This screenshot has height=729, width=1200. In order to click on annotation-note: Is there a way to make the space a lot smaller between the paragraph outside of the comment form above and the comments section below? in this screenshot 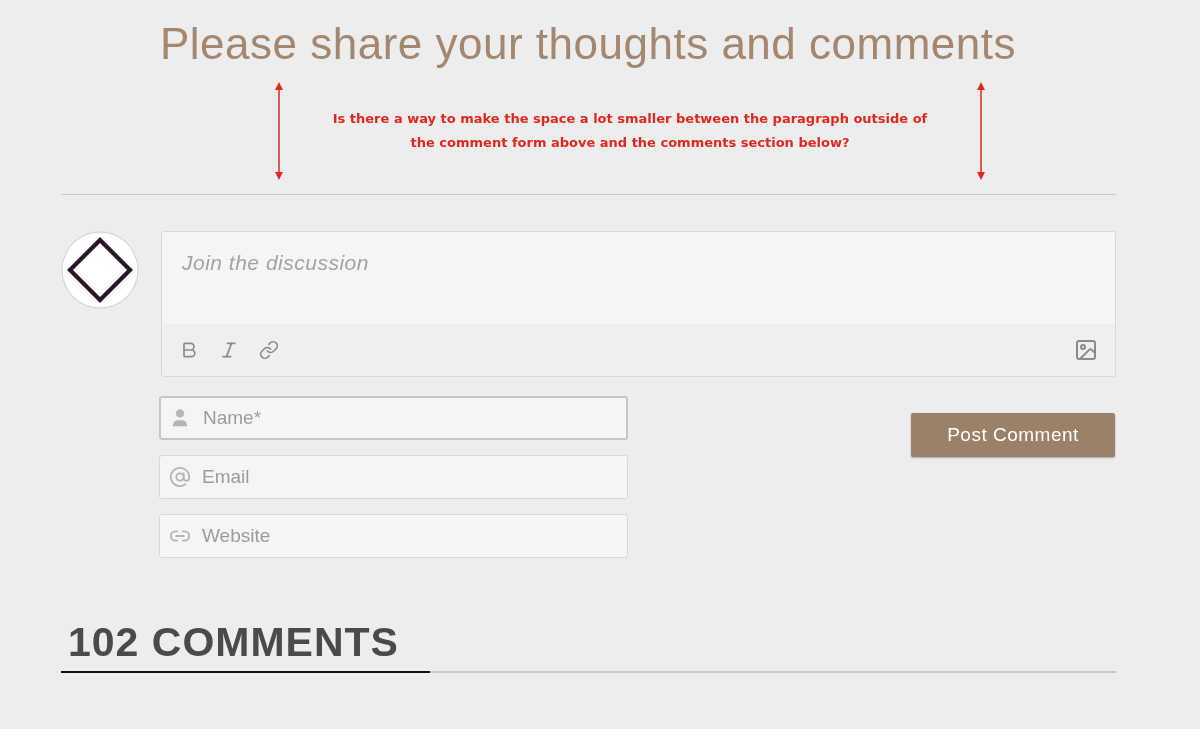, I will do `click(630, 131)`.